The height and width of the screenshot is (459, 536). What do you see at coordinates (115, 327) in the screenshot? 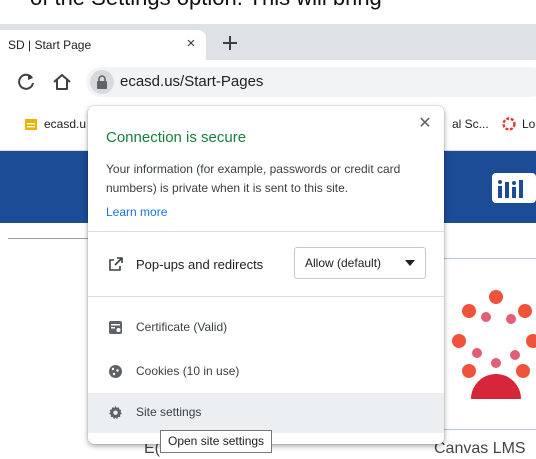
I see `certificate-icon` at bounding box center [115, 327].